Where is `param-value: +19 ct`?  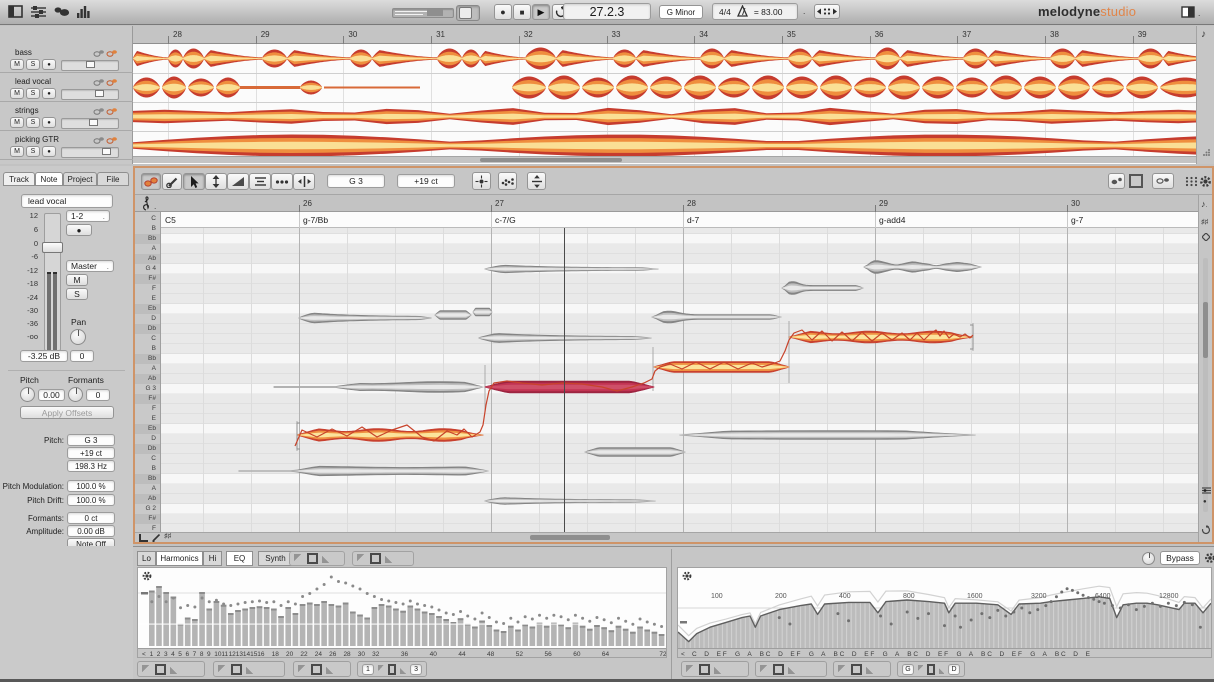 param-value: +19 ct is located at coordinates (91, 453).